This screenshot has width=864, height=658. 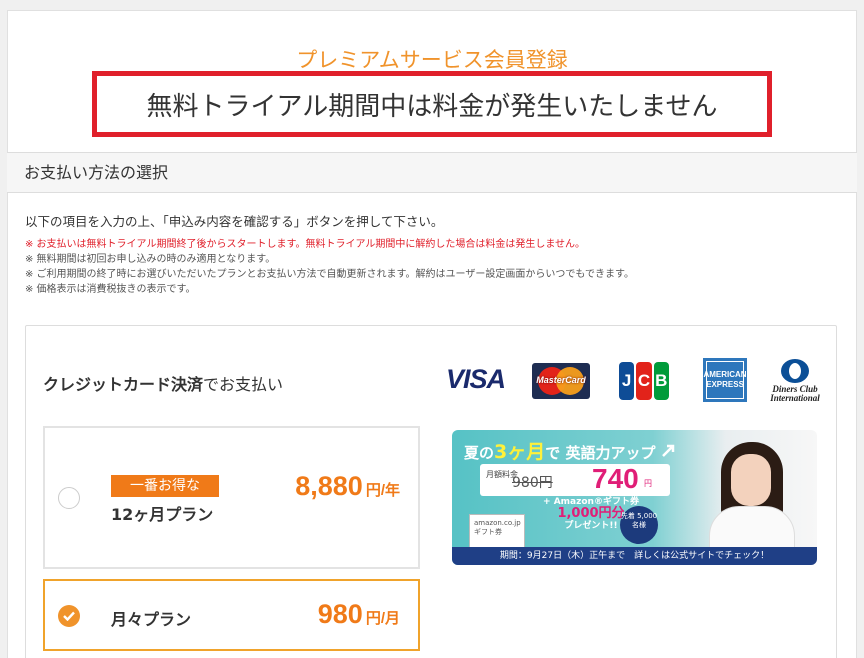 I want to click on diners-club-icon, so click(x=795, y=371).